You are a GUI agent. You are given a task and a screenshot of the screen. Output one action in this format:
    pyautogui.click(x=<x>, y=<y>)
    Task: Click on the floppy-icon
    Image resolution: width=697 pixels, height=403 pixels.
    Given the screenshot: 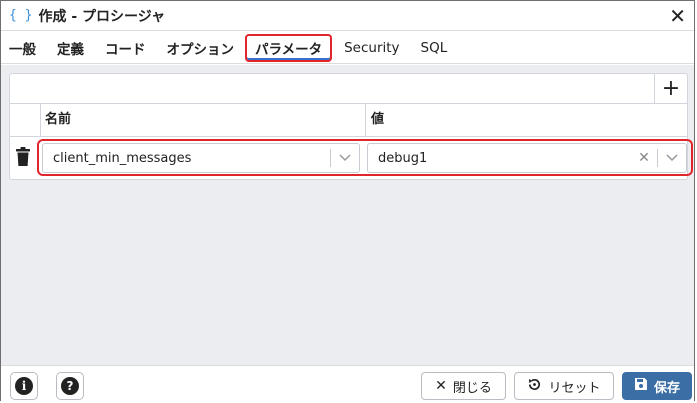 What is the action you would take?
    pyautogui.click(x=641, y=386)
    